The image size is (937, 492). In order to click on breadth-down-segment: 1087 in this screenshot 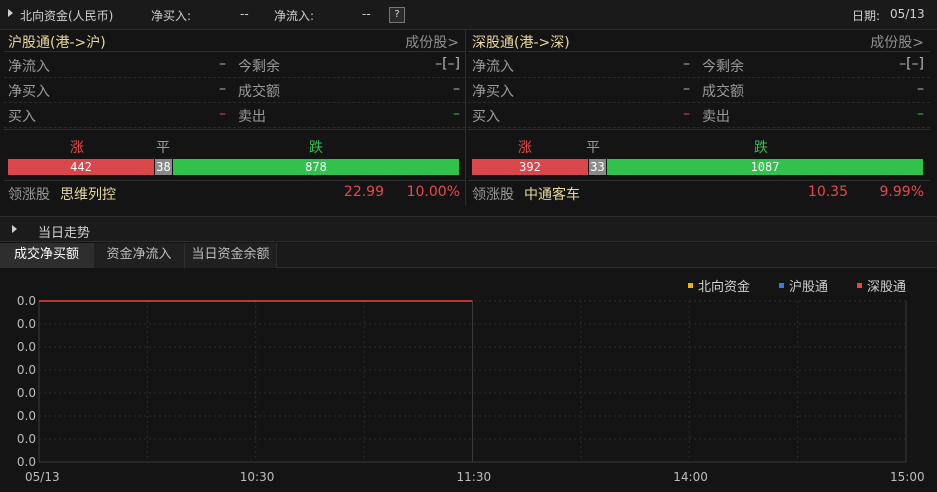, I will do `click(765, 167)`.